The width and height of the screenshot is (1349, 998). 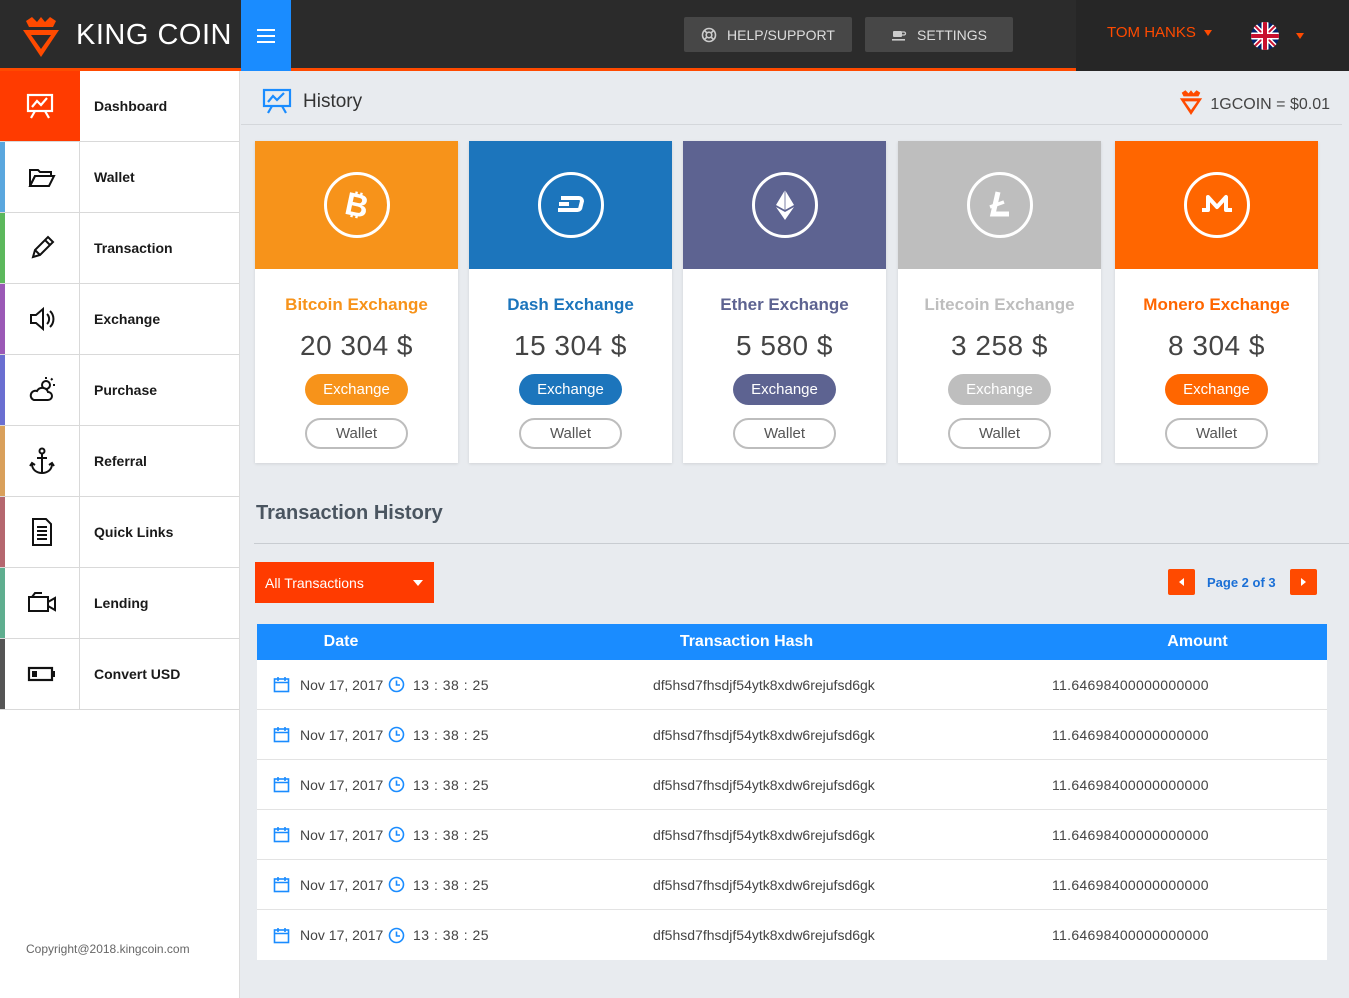 What do you see at coordinates (746, 642) in the screenshot?
I see `column-header-hash: Transaction Hash` at bounding box center [746, 642].